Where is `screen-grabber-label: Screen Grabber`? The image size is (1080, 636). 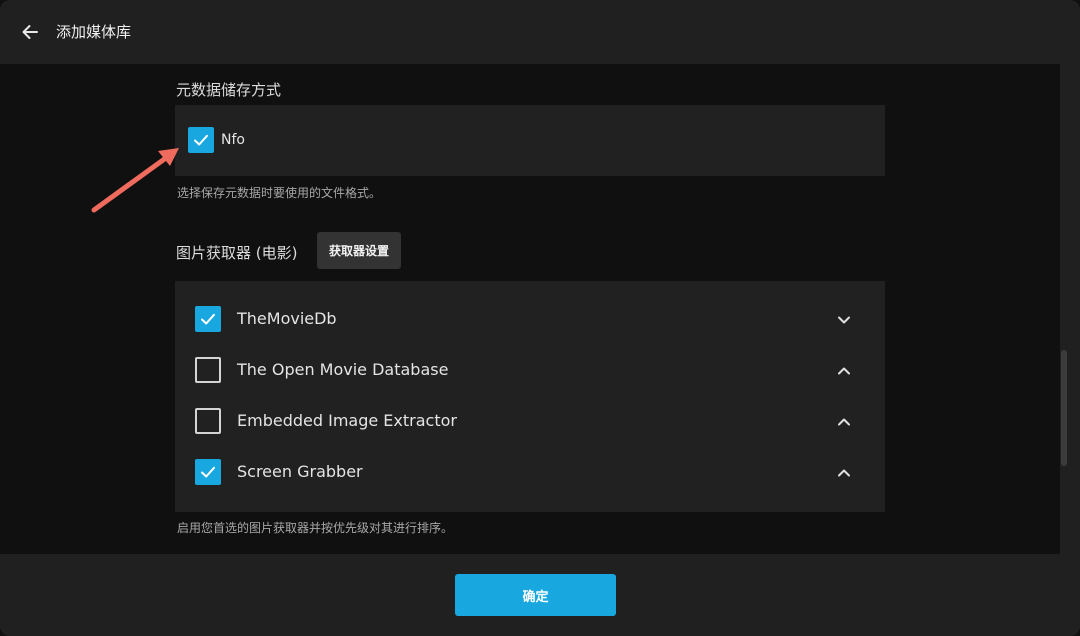 screen-grabber-label: Screen Grabber is located at coordinates (300, 471).